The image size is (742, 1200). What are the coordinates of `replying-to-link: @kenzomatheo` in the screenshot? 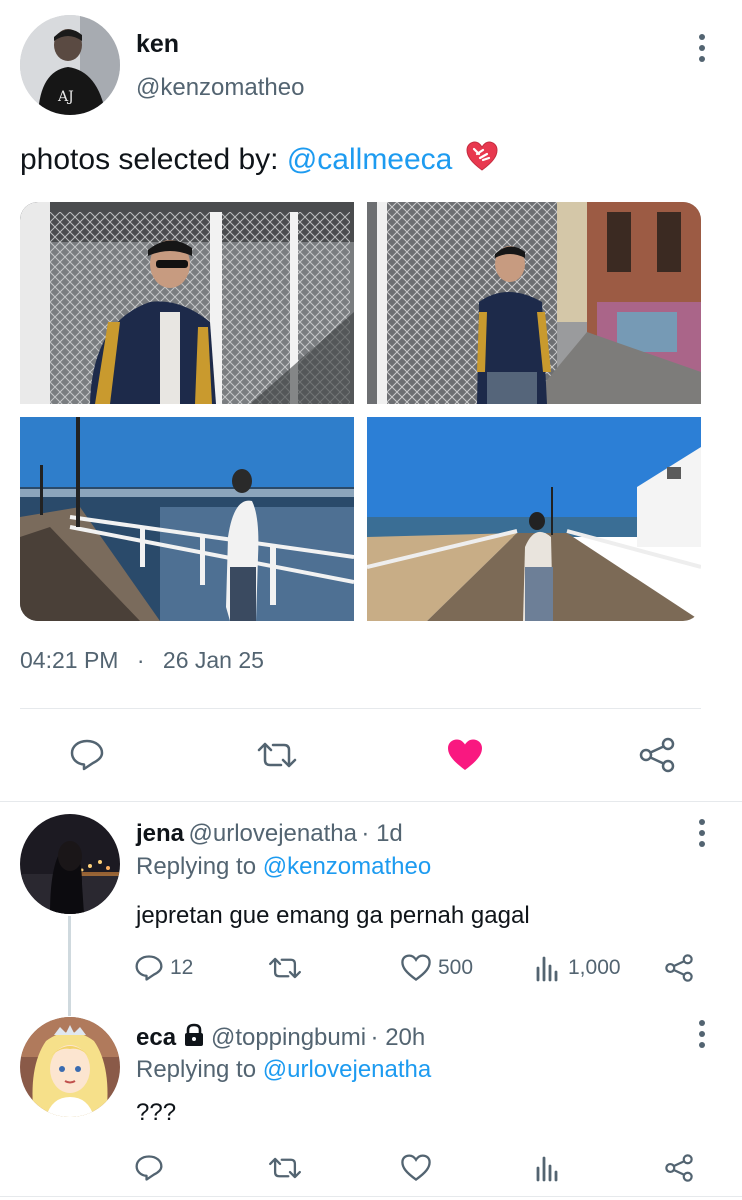 It's located at (347, 866).